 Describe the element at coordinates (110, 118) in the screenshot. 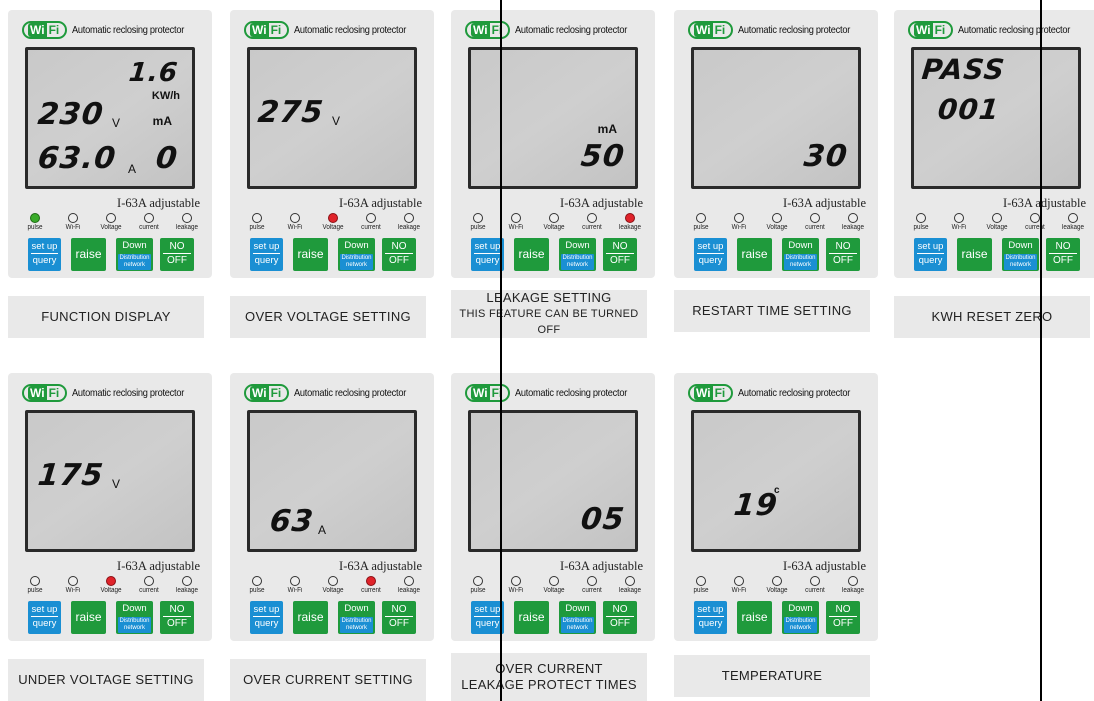

I see `lcd-screen: 1.6 KW/h 230 V mA 63.0 A 0` at that location.